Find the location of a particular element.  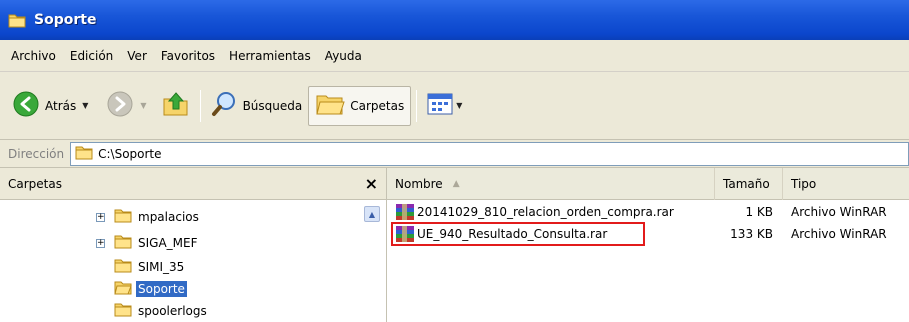

column-header-row: Nombre ▲ Tamaño Tipo is located at coordinates (648, 184).